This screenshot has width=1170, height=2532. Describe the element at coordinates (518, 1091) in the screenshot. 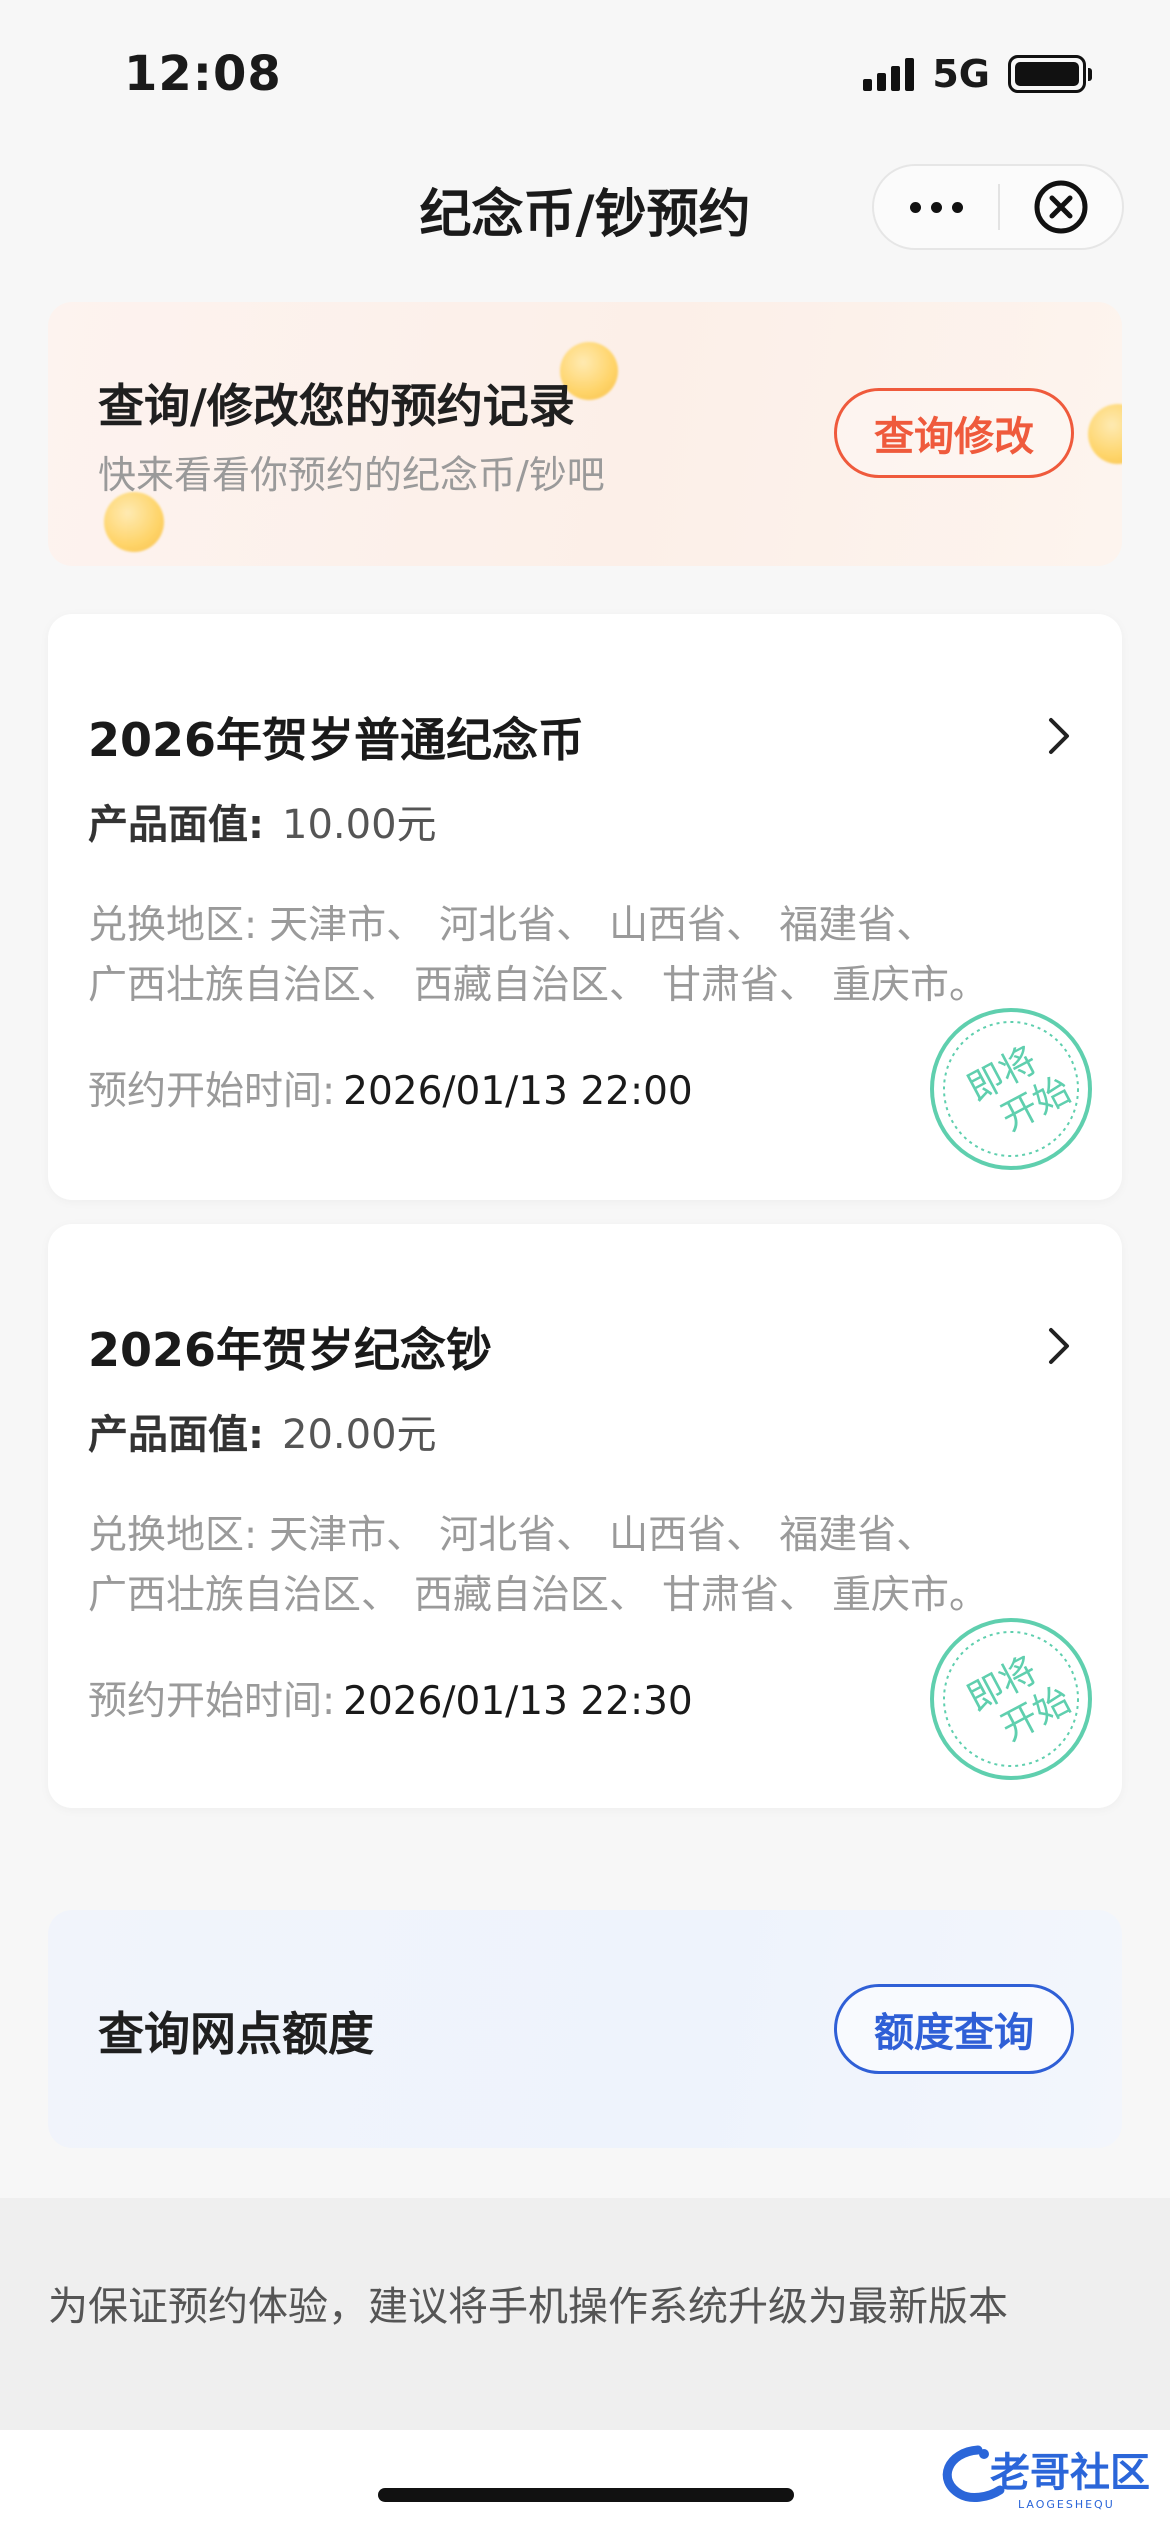

I see `start-time: 2026/01/13 22:00` at that location.